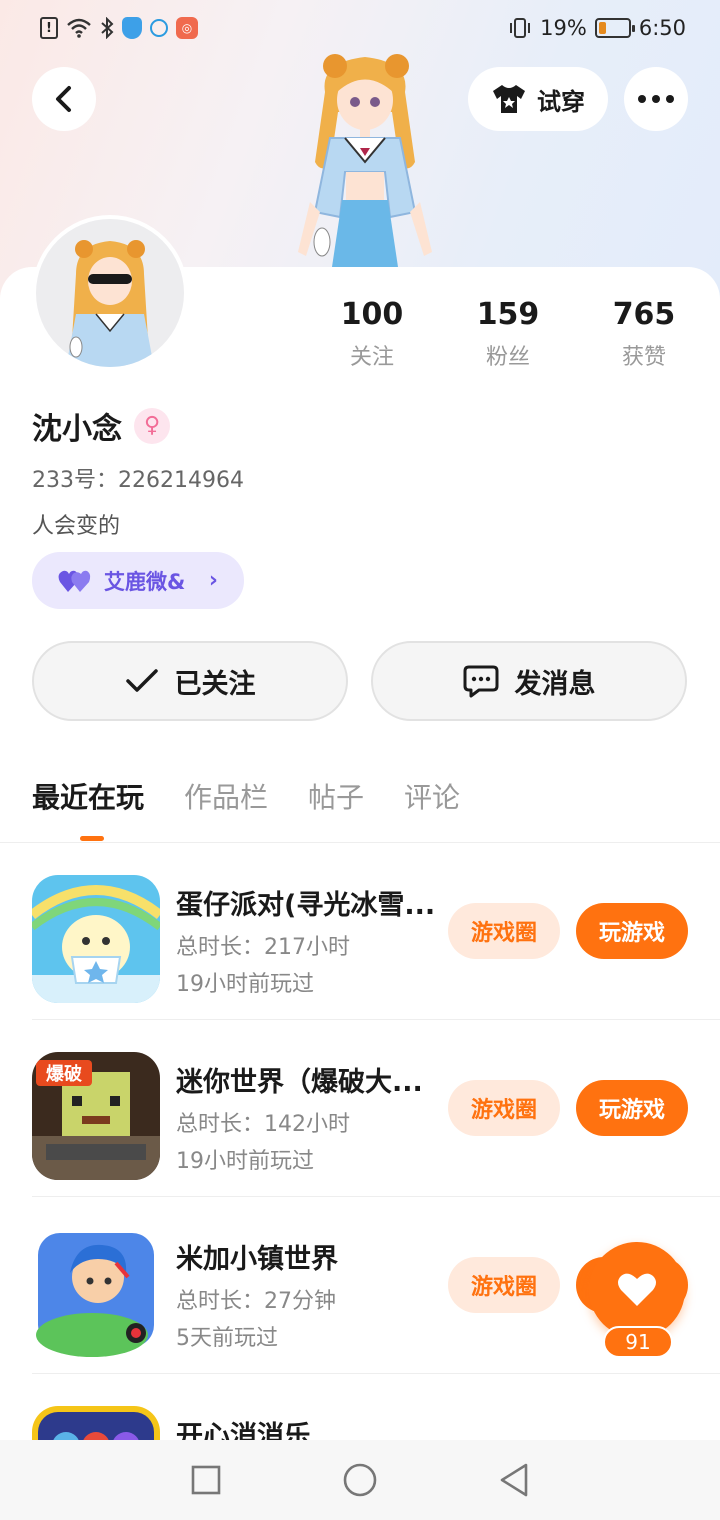 This screenshot has height=1520, width=720. What do you see at coordinates (227, 1338) in the screenshot?
I see `game-last-played: 5天前玩过` at bounding box center [227, 1338].